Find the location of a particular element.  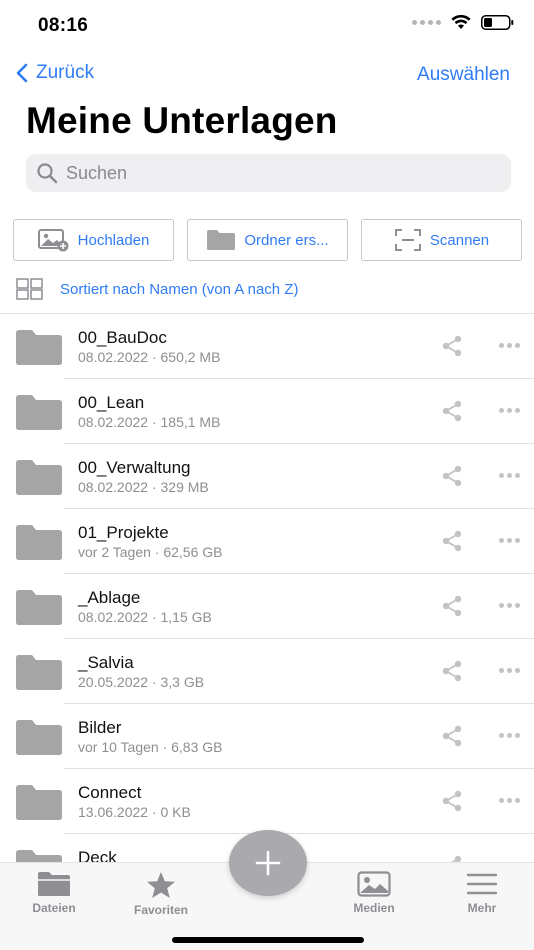

tab-favoriten: Favoriten is located at coordinates (161, 894).